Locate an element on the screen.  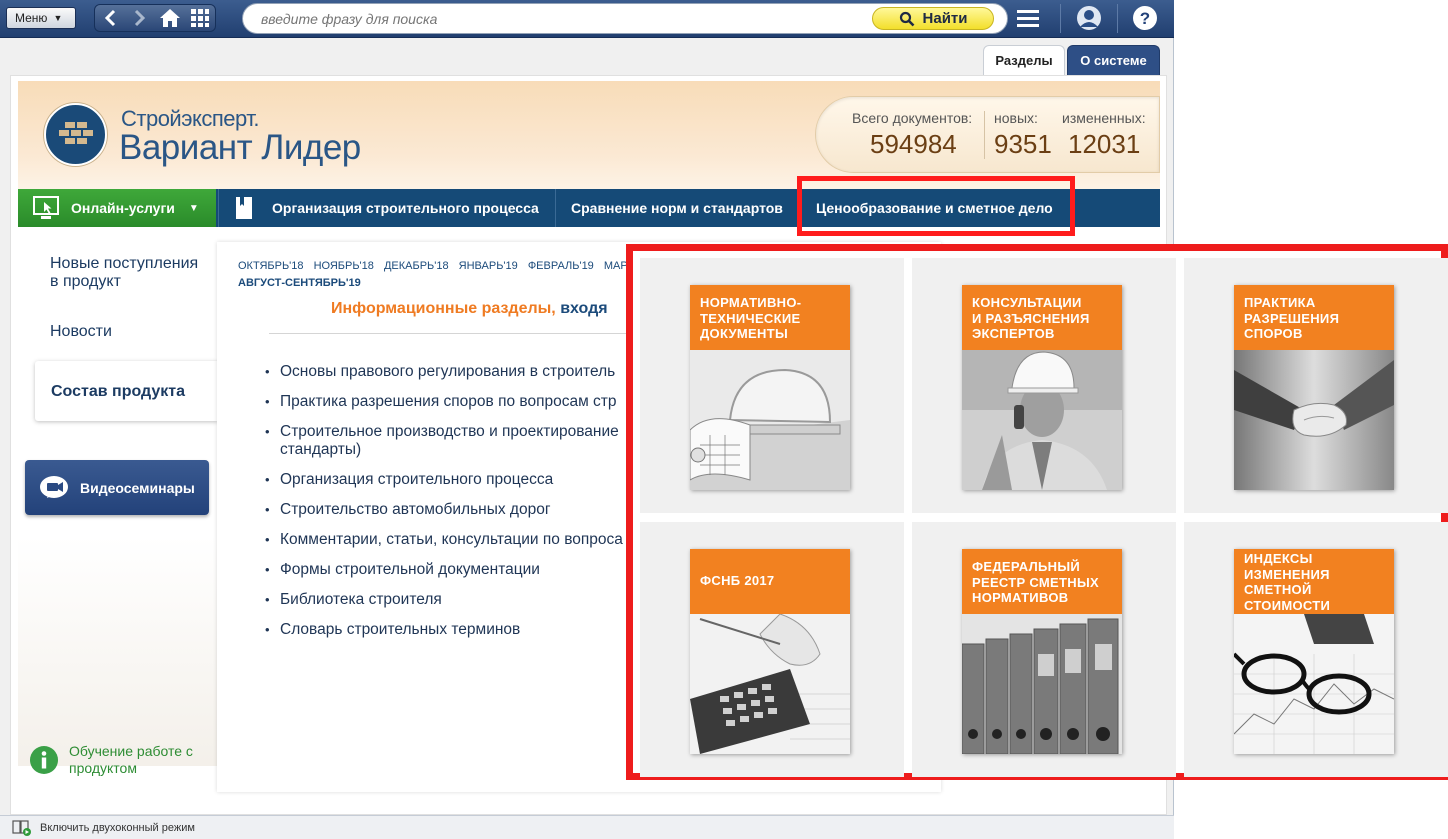
sidebar-background is located at coordinates (118, 651).